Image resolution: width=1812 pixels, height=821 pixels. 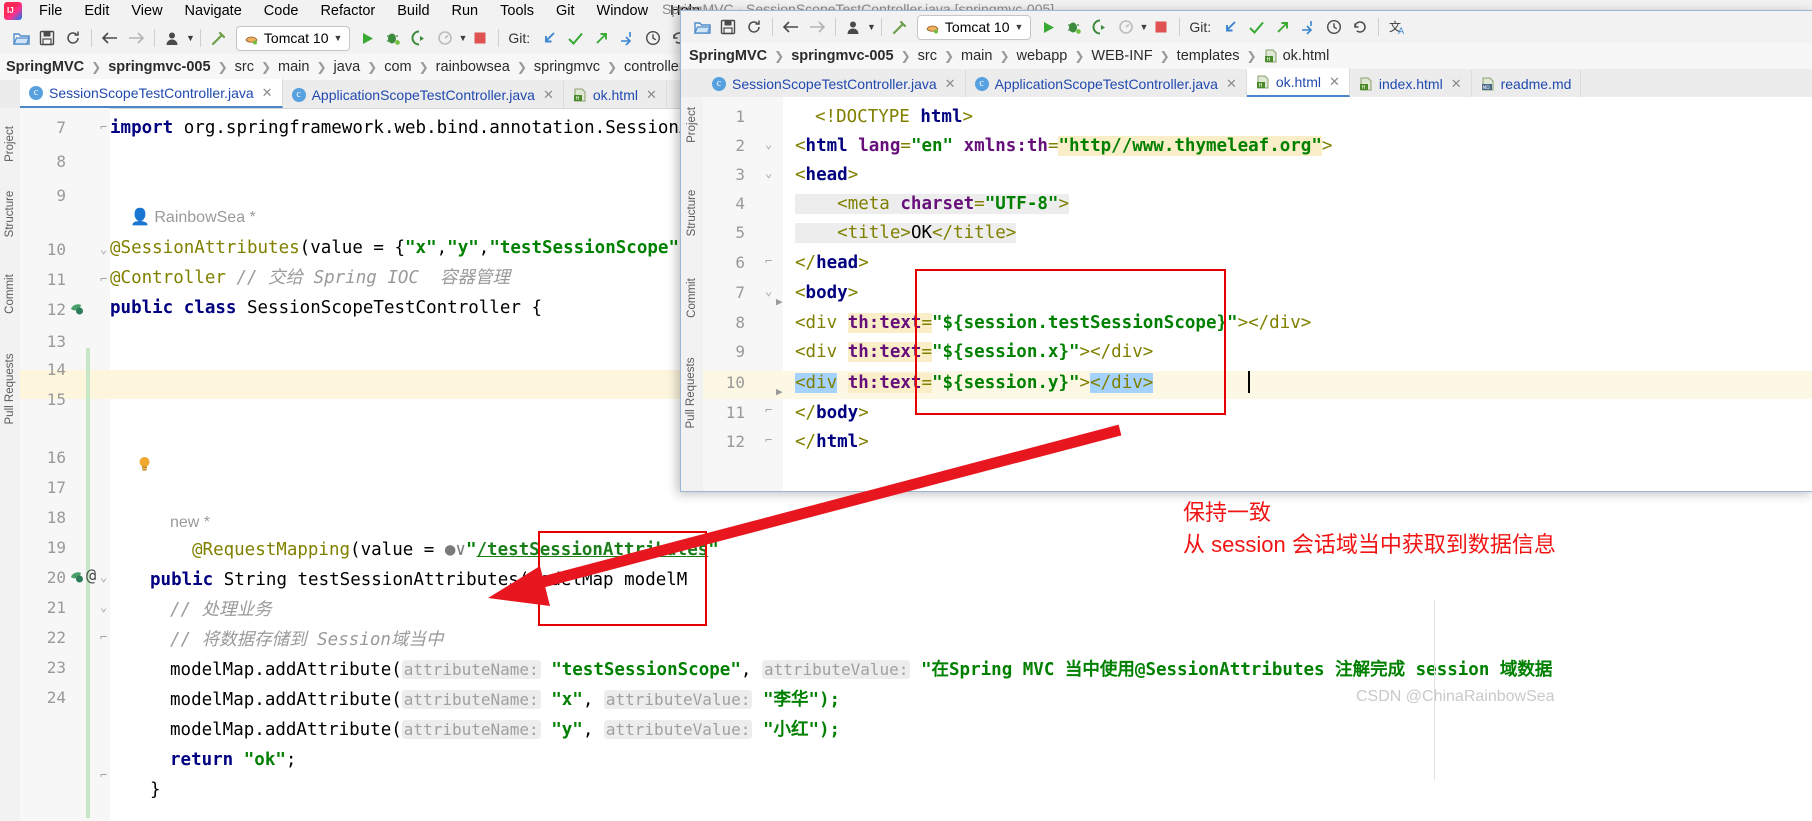 I want to click on fw-breadcrumb-item-okhtml: ok.html, so click(x=1306, y=56).